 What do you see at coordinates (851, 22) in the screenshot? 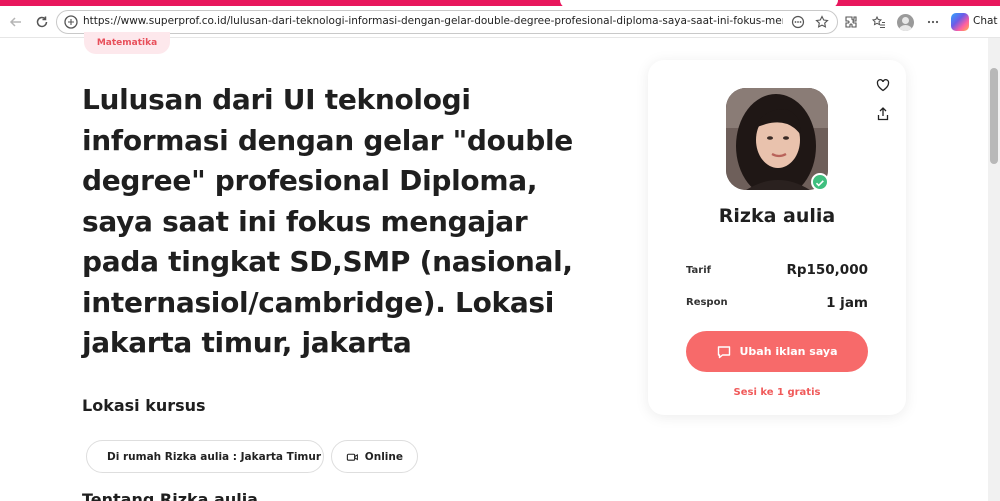
I see `extensions-icon` at bounding box center [851, 22].